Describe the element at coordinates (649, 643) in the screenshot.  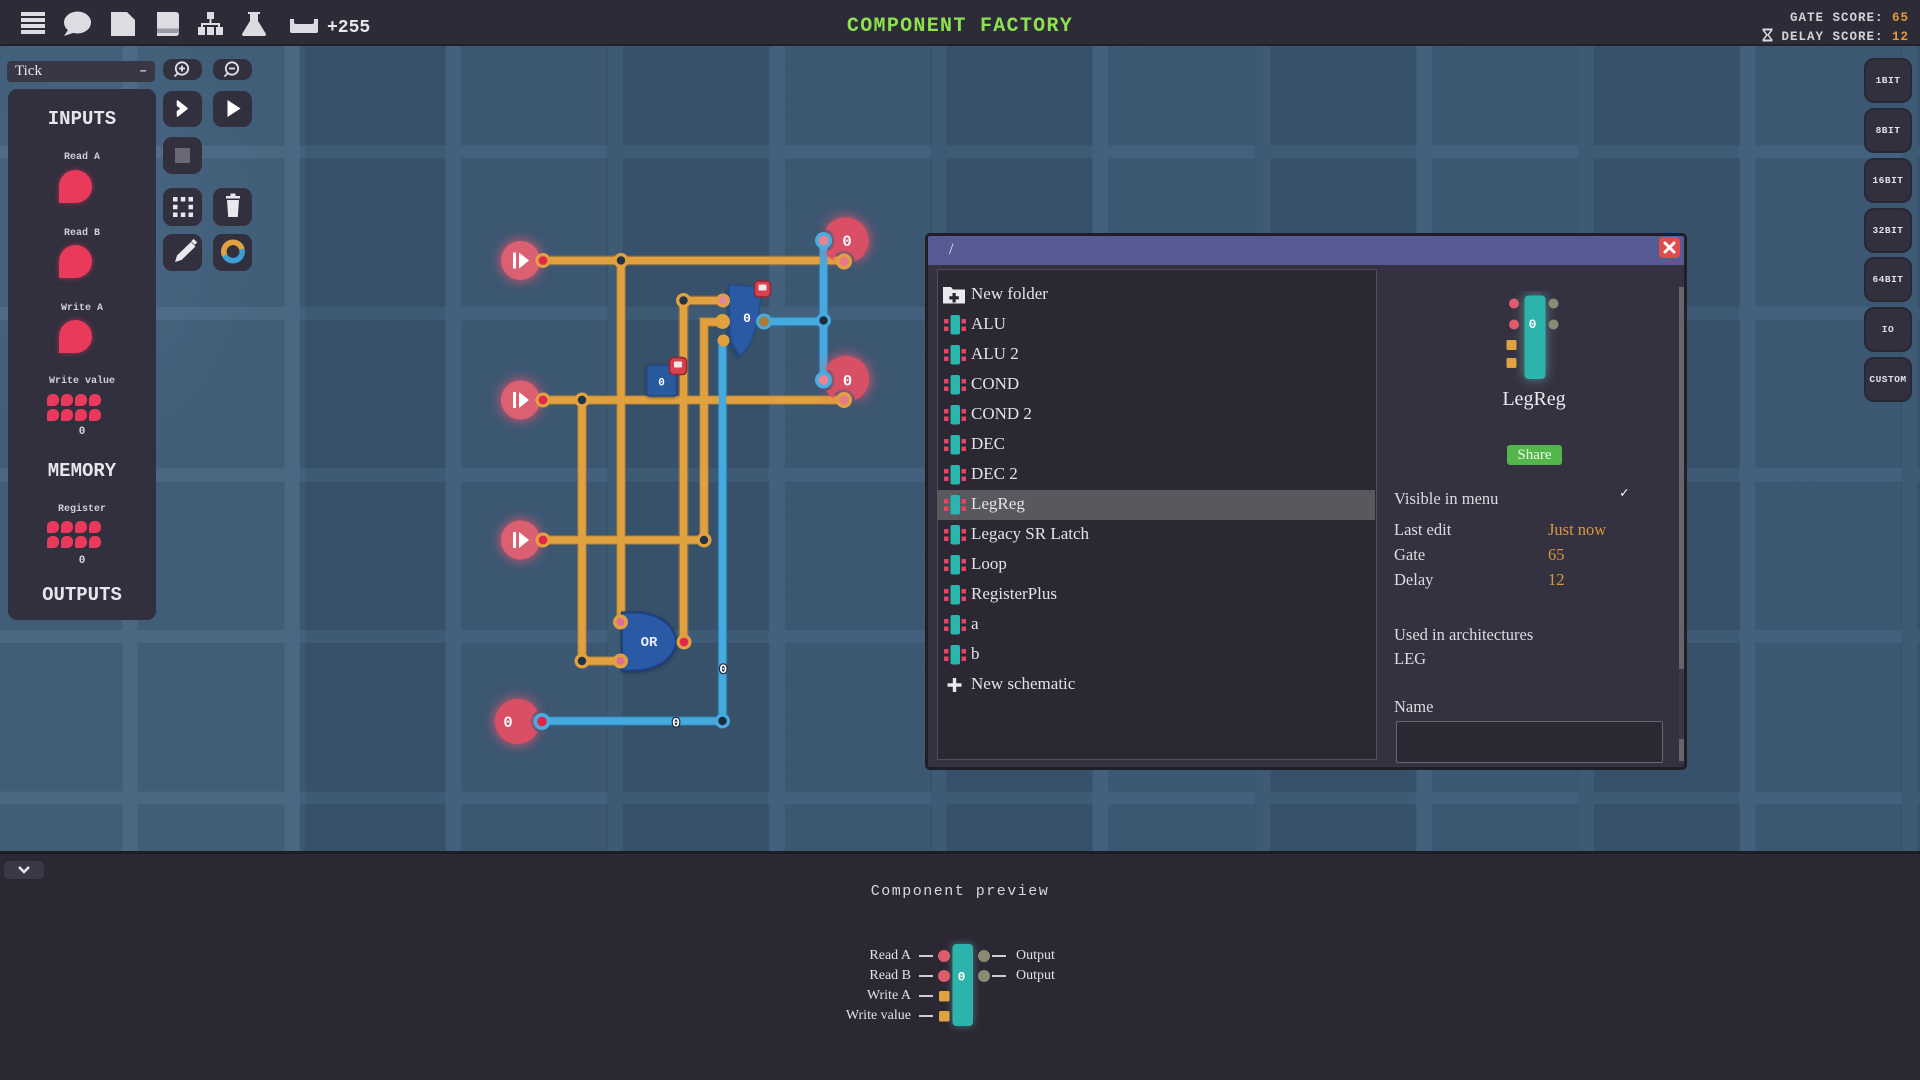
I see `svg-text: OR` at that location.